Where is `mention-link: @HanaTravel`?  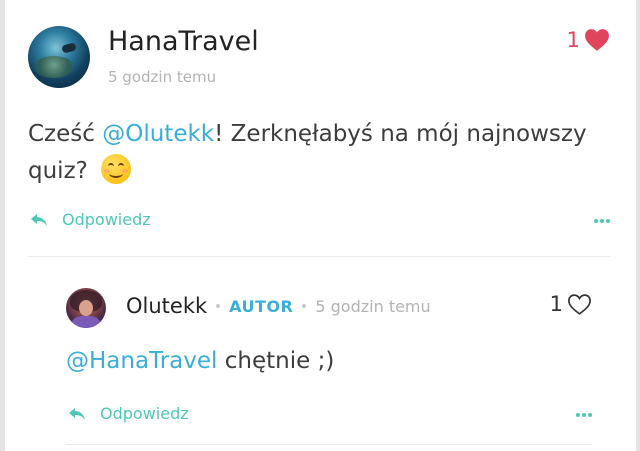
mention-link: @HanaTravel is located at coordinates (141, 361).